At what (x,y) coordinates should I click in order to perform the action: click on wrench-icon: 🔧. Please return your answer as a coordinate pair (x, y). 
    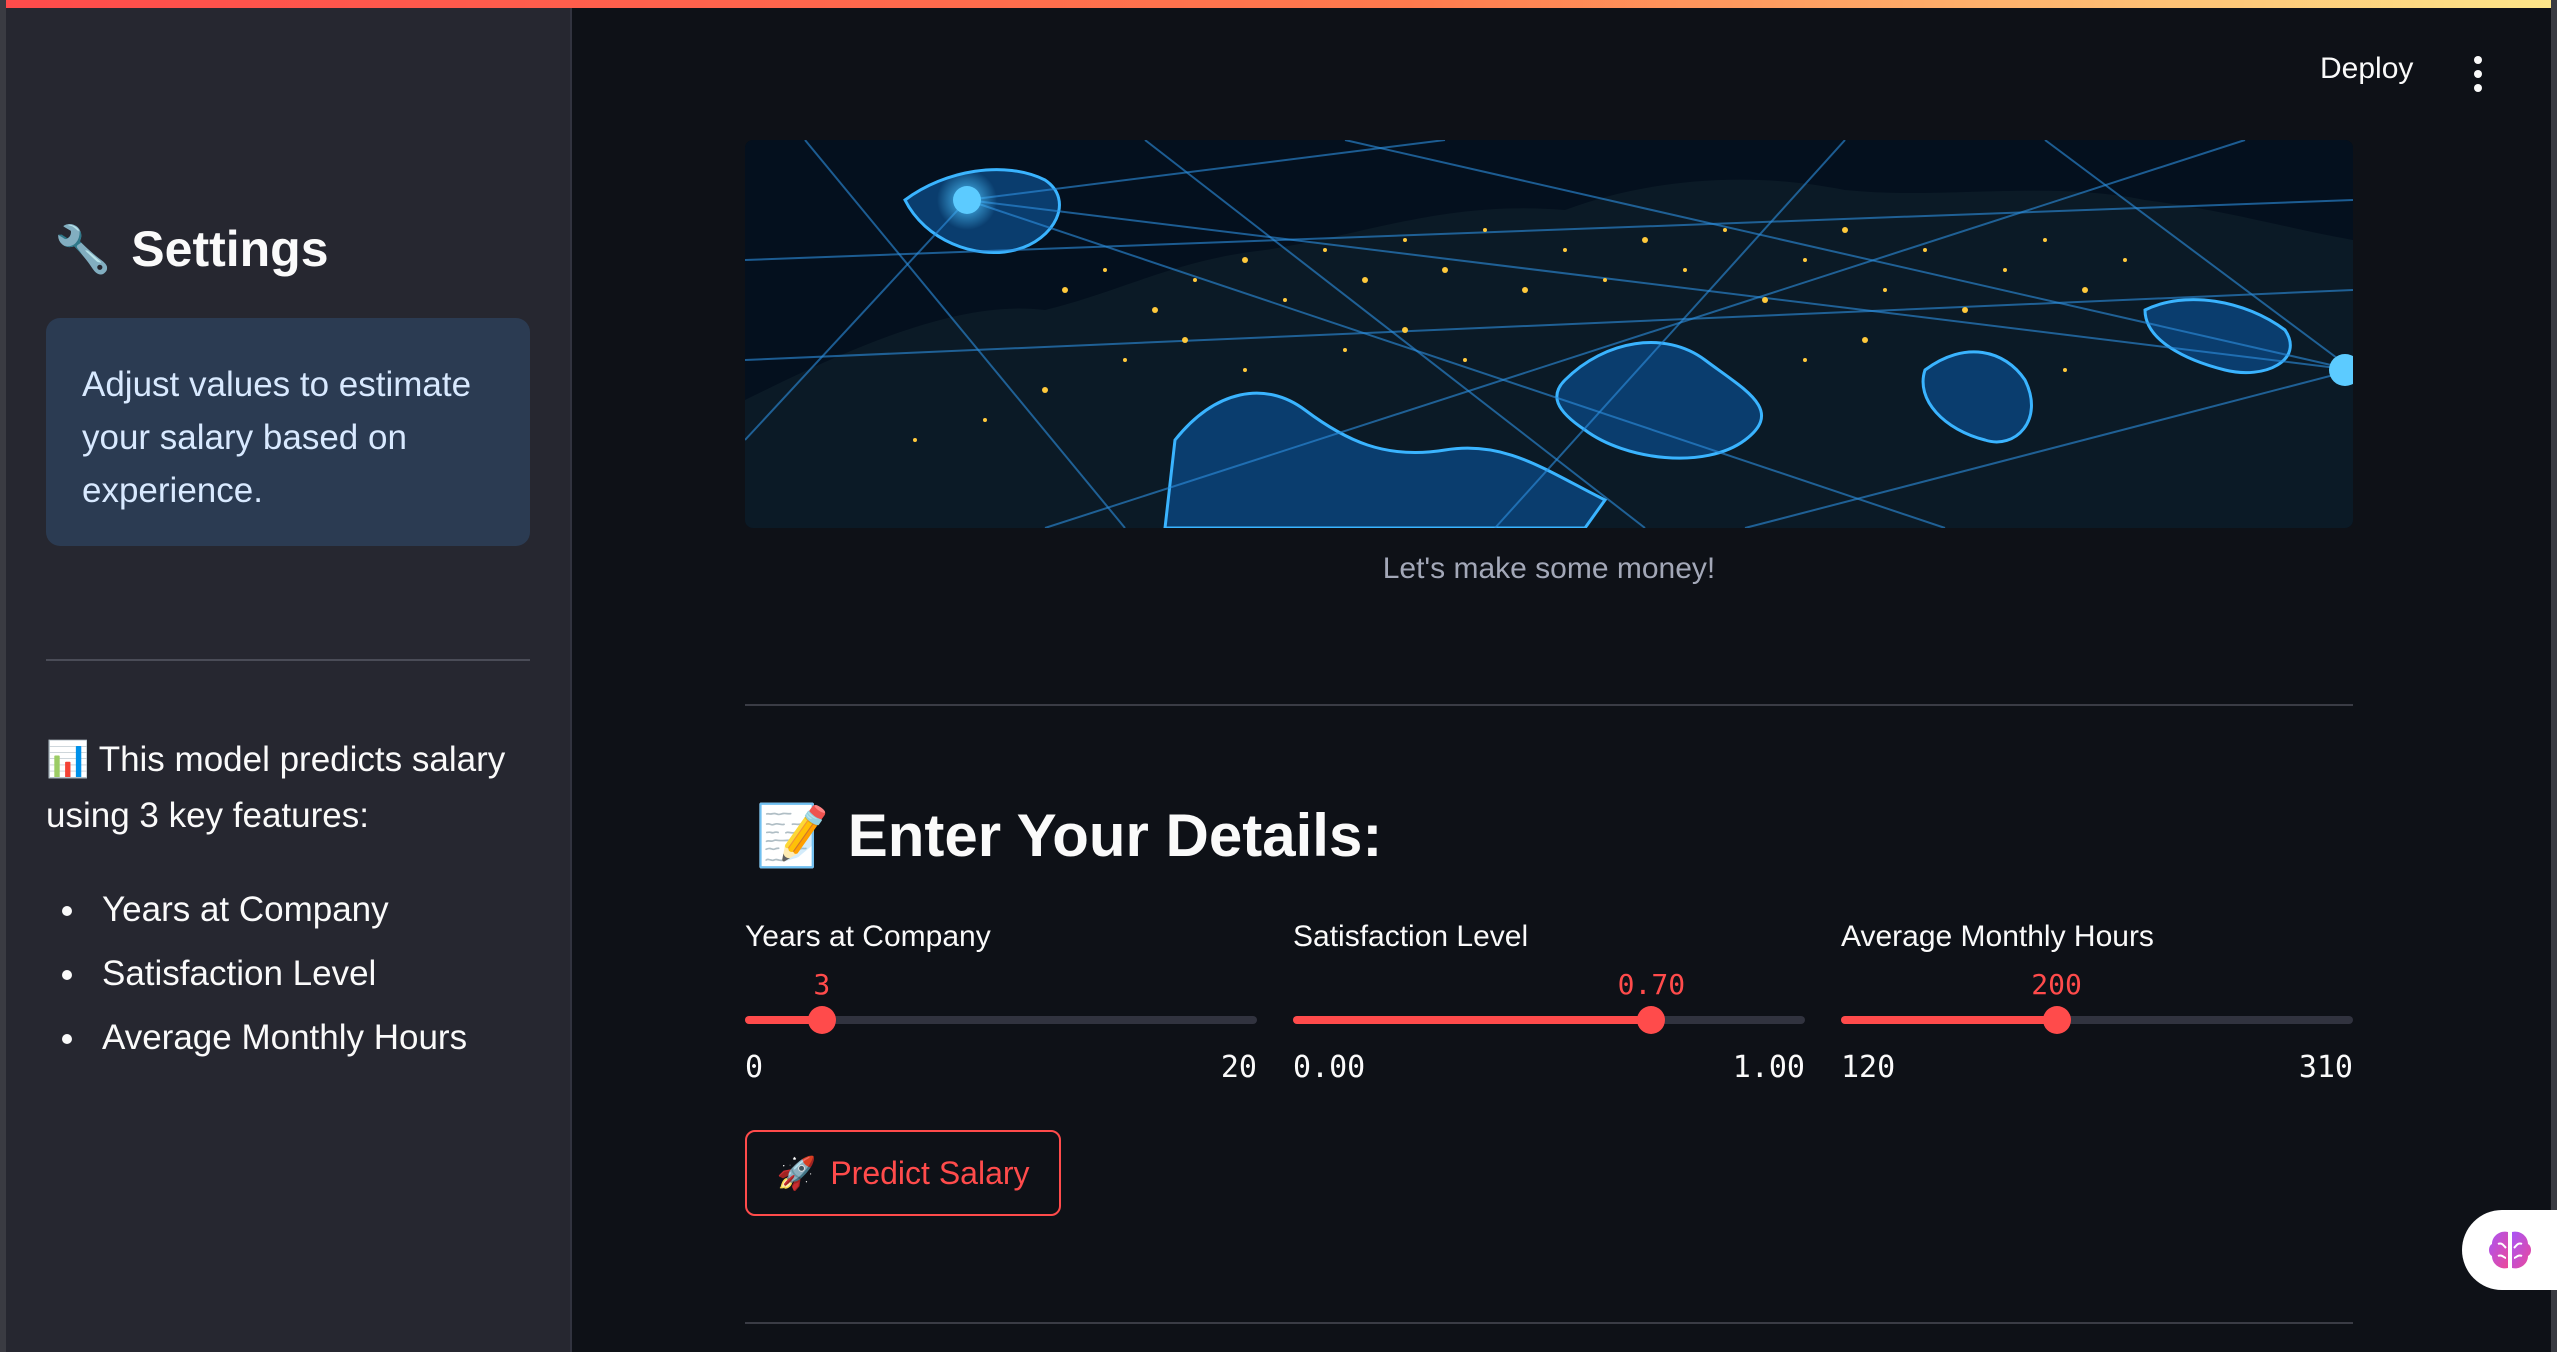
    Looking at the image, I should click on (83, 248).